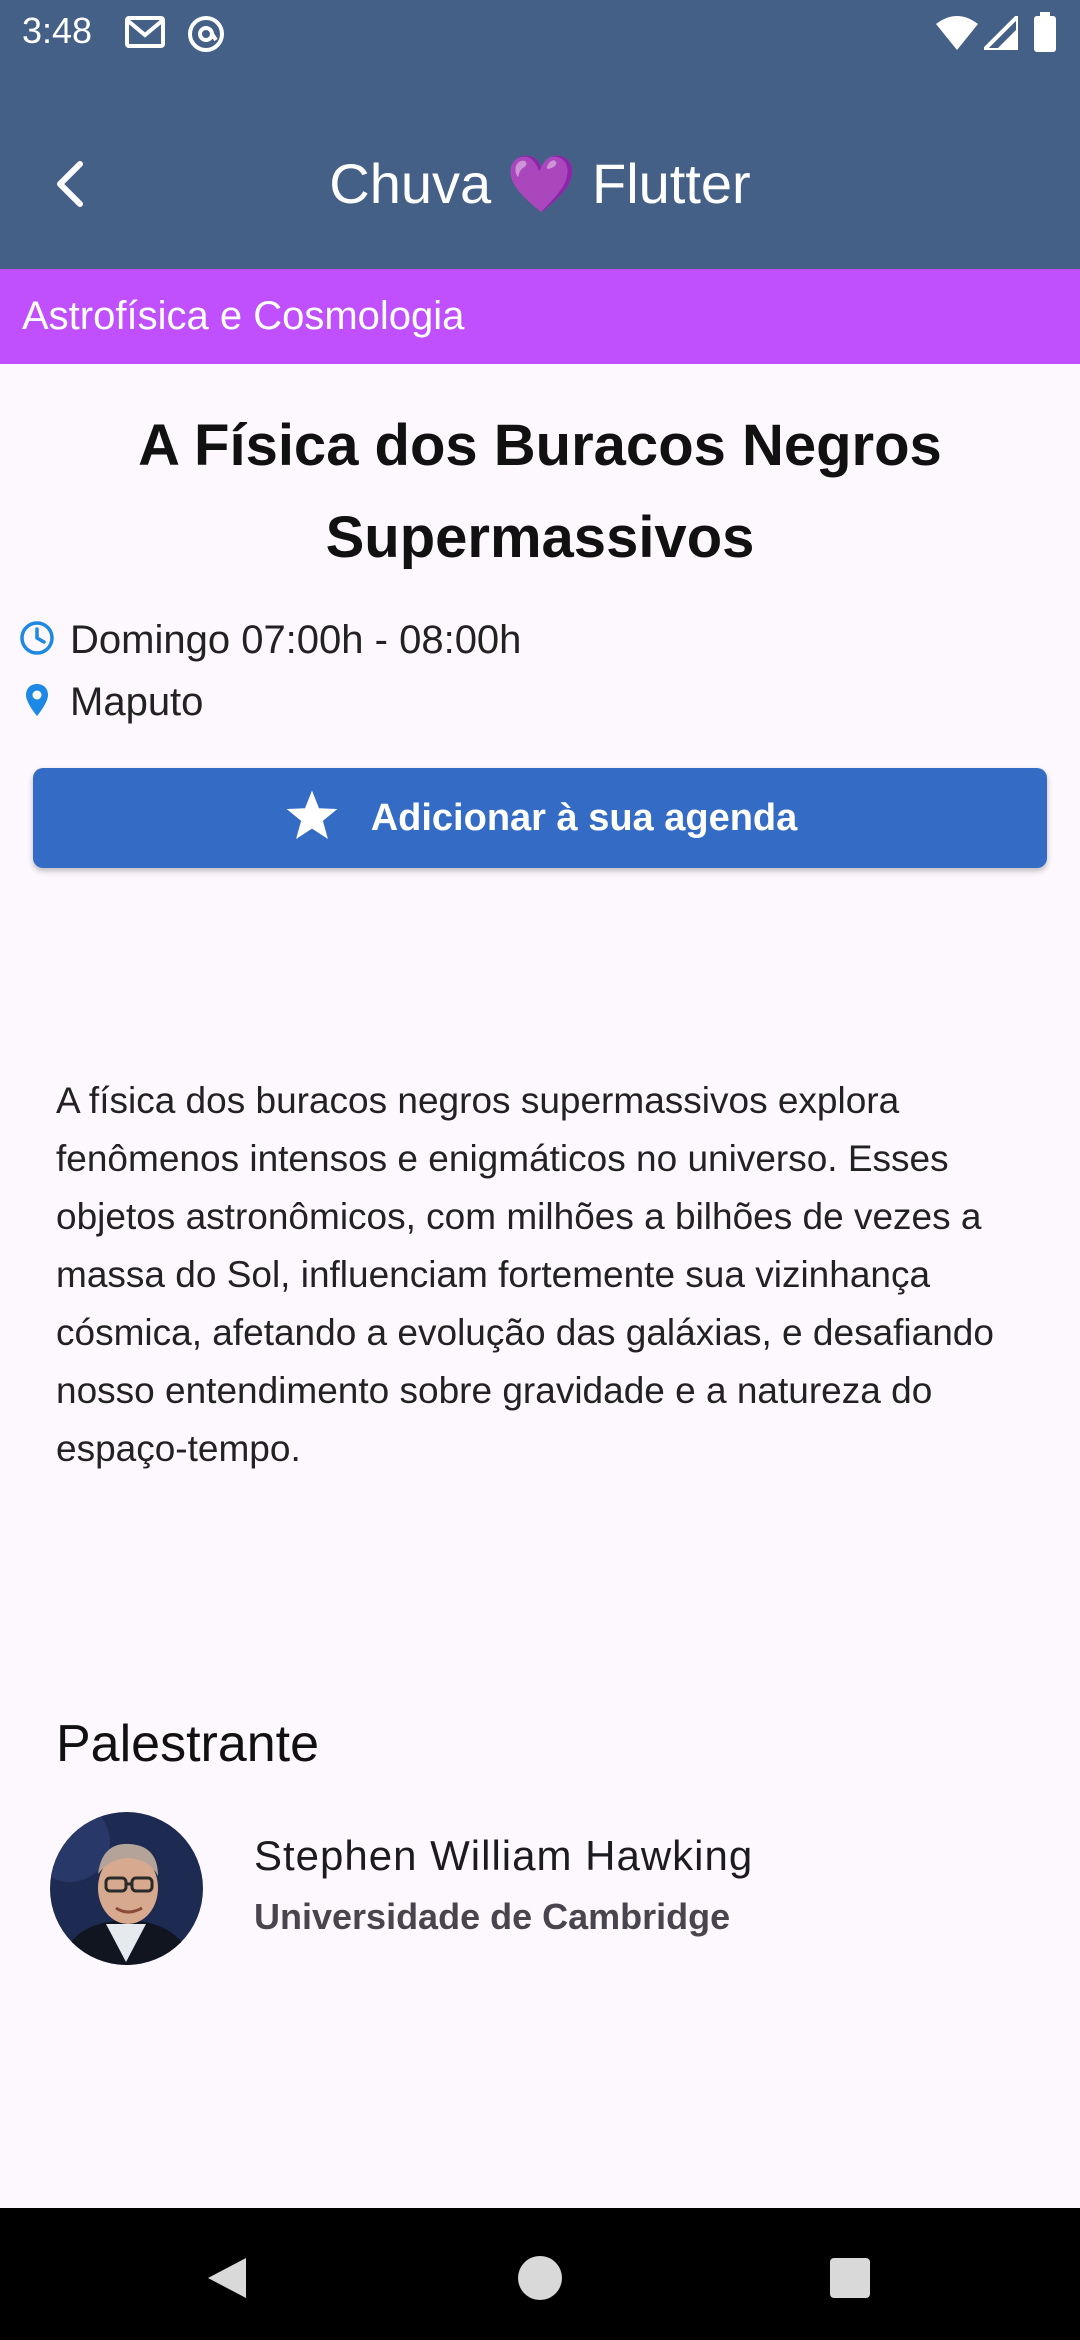 This screenshot has height=2340, width=1080. What do you see at coordinates (492, 1916) in the screenshot?
I see `speaker-affiliation: Universidade de Cambridge` at bounding box center [492, 1916].